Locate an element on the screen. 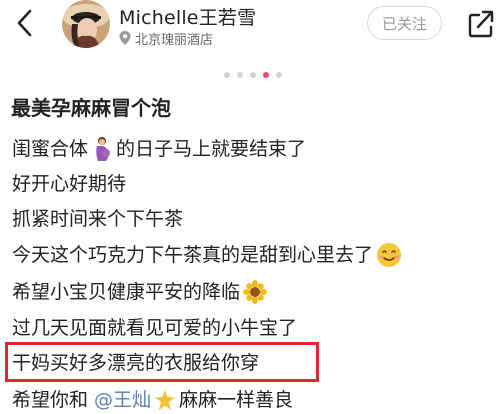 The height and width of the screenshot is (414, 499). post-line-1: 闺蜜合体 的日子马上就要结束了 is located at coordinates (159, 149).